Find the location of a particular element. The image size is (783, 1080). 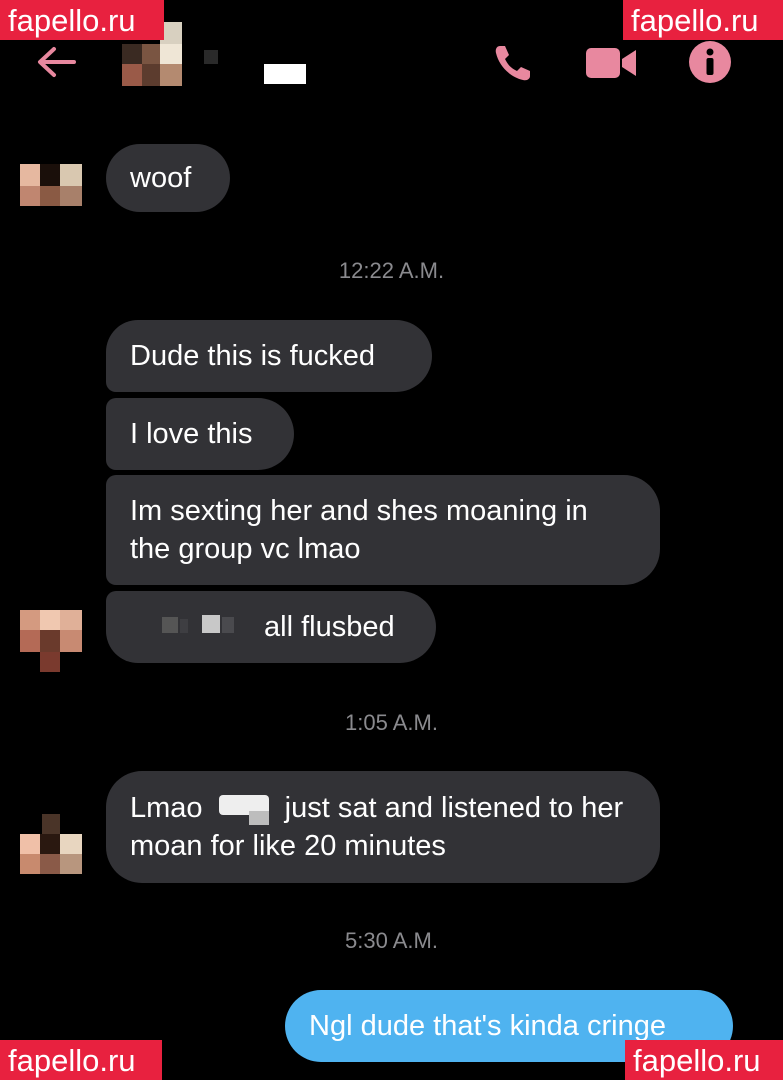

message-text: Ngl dude that's kinda cringe is located at coordinates (487, 1025).